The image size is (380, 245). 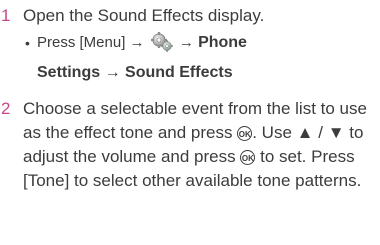 What do you see at coordinates (320, 132) in the screenshot?
I see `slash-text: /` at bounding box center [320, 132].